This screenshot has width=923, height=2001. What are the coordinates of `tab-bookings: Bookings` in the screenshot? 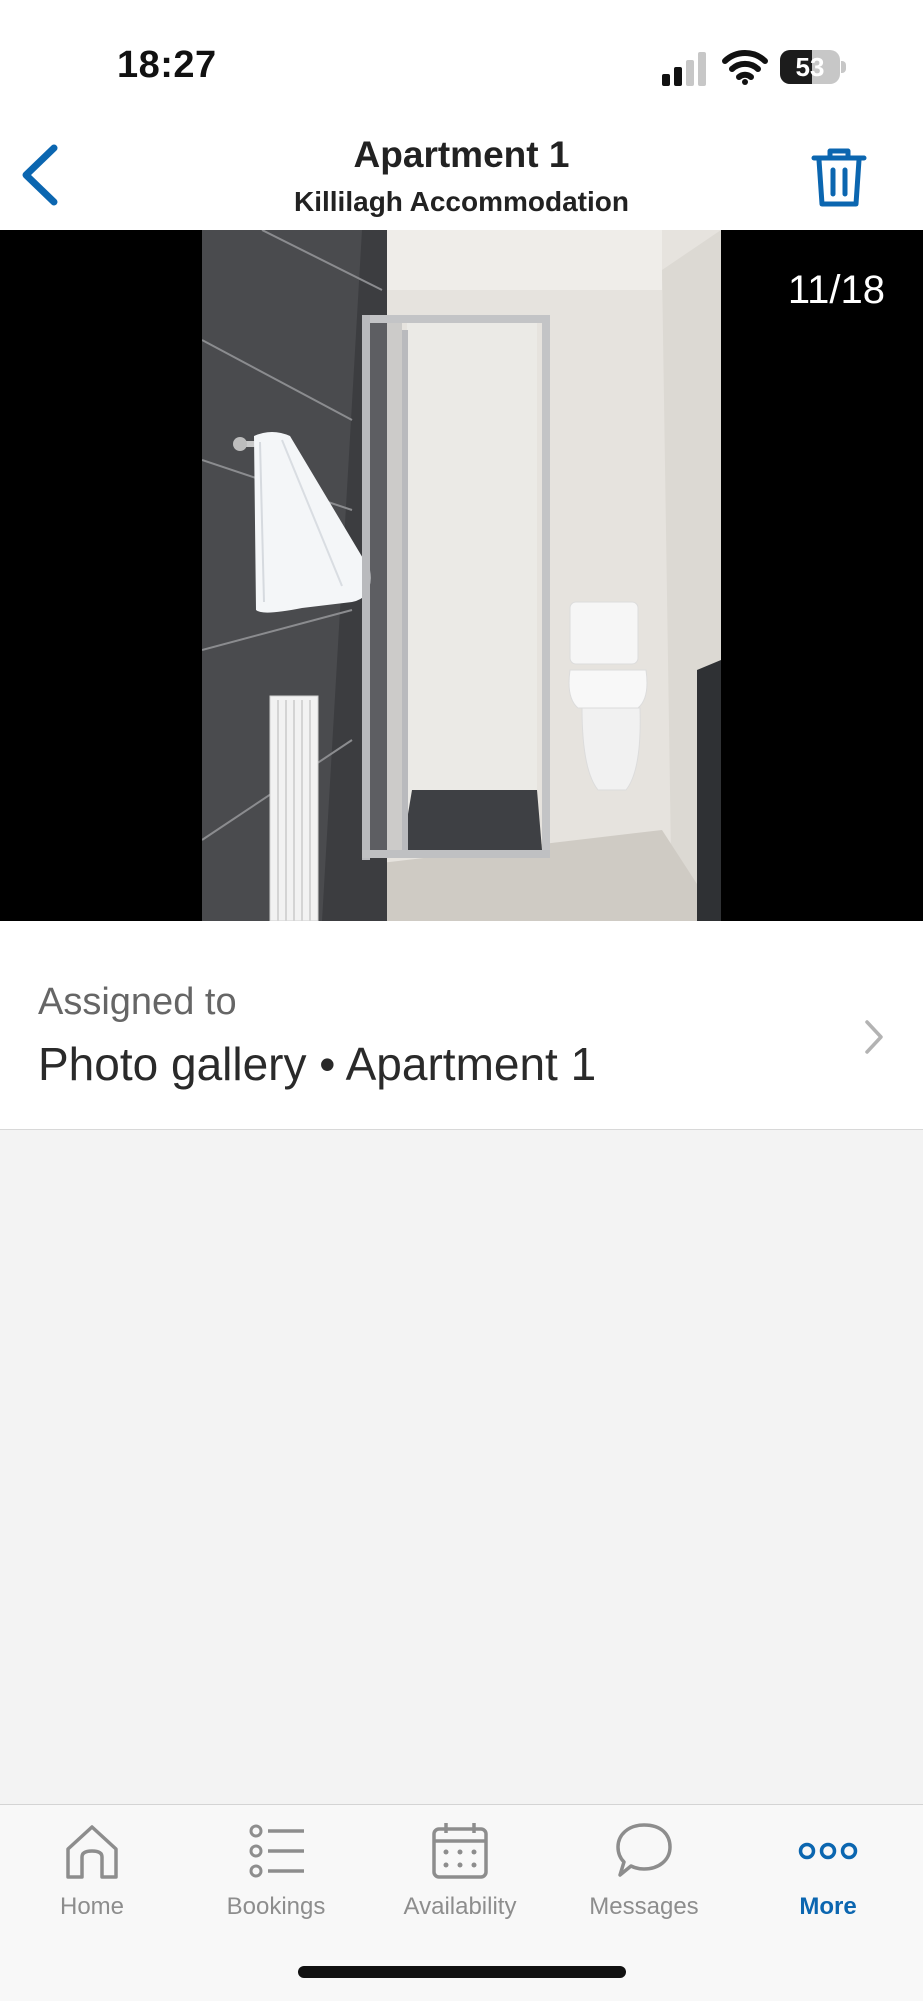 It's located at (276, 1880).